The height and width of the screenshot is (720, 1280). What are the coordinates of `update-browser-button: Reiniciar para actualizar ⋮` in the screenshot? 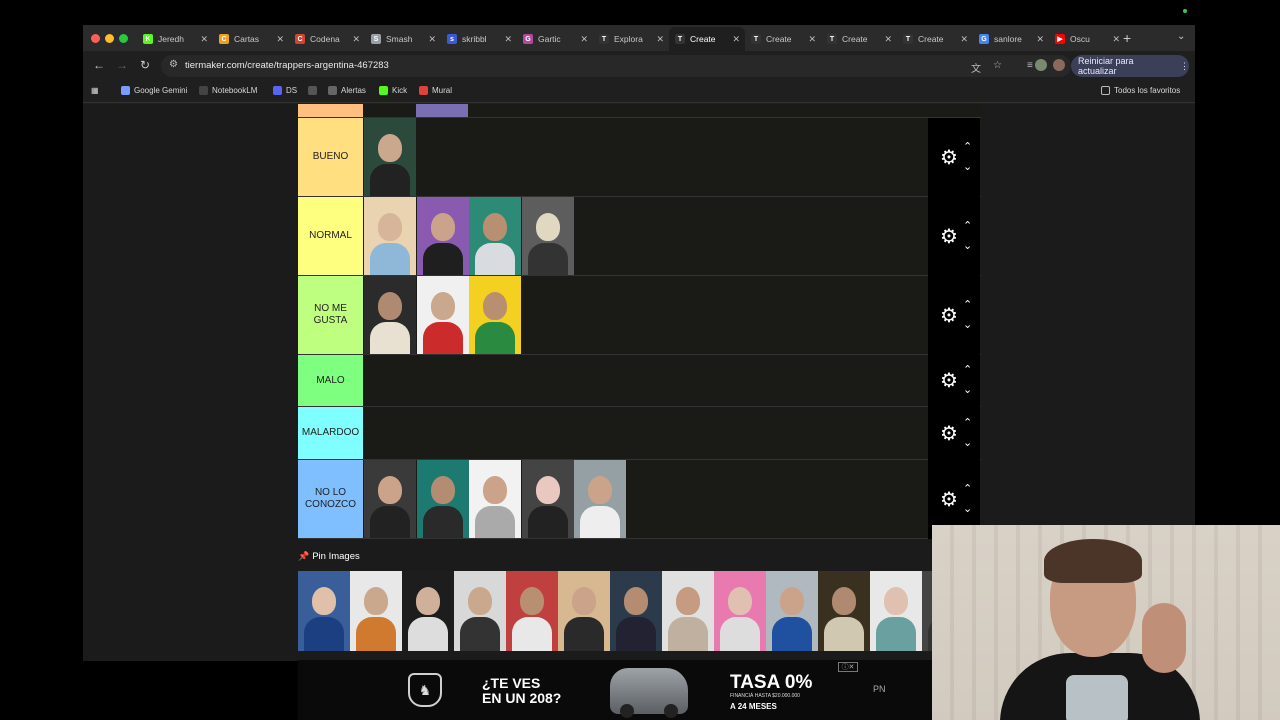 It's located at (1130, 66).